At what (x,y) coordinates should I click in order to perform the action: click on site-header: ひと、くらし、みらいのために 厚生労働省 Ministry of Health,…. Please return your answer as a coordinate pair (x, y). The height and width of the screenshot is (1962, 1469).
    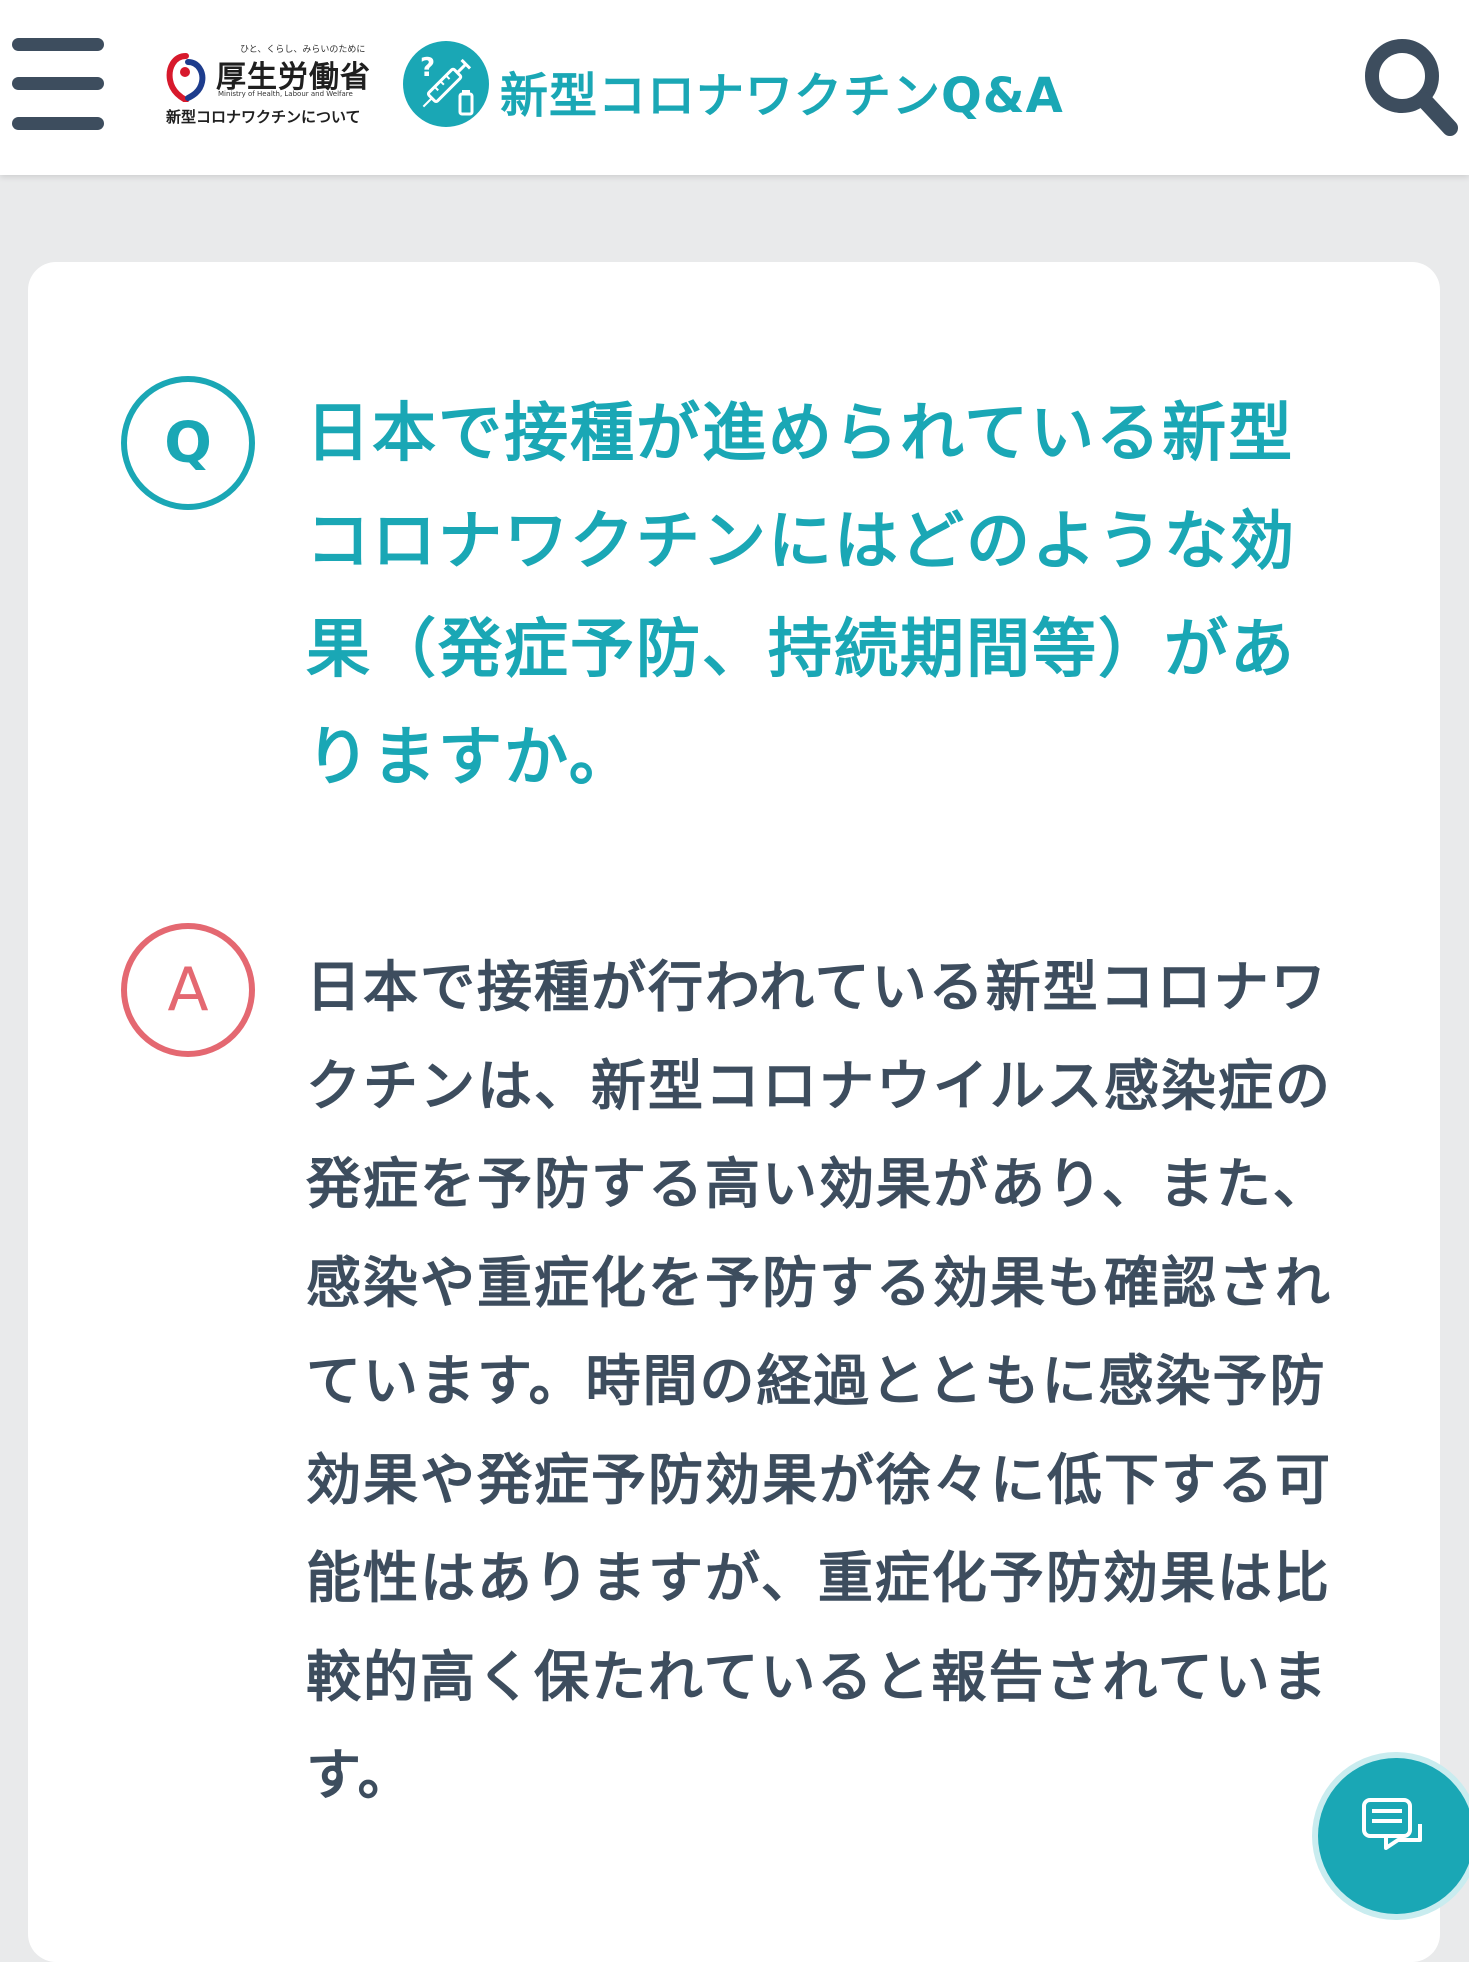
    Looking at the image, I should click on (734, 87).